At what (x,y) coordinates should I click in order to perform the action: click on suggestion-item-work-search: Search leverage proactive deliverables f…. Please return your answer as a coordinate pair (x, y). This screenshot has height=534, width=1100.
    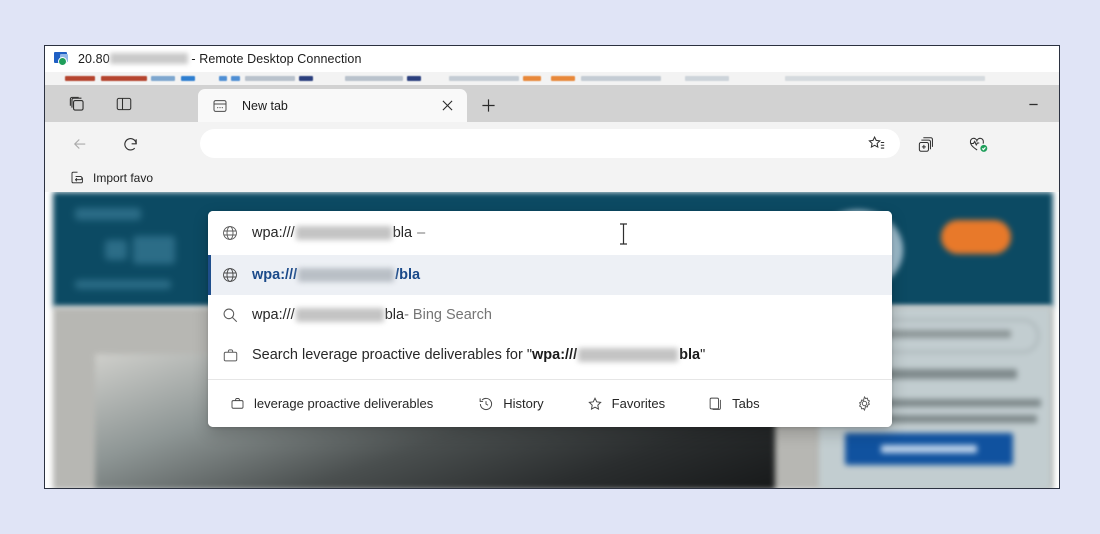
    Looking at the image, I should click on (550, 355).